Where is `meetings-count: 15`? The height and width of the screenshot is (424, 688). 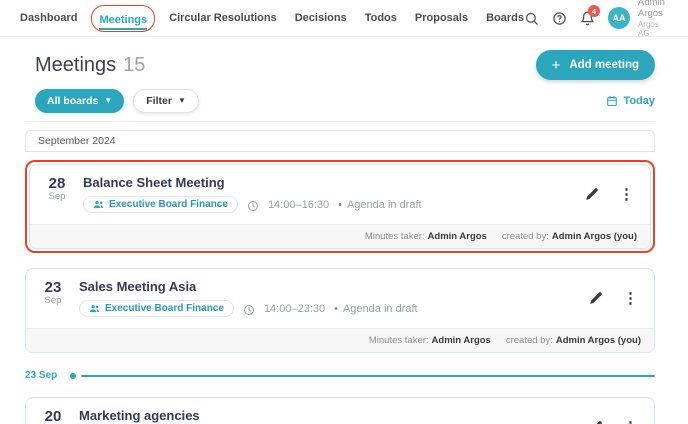
meetings-count: 15 is located at coordinates (134, 64).